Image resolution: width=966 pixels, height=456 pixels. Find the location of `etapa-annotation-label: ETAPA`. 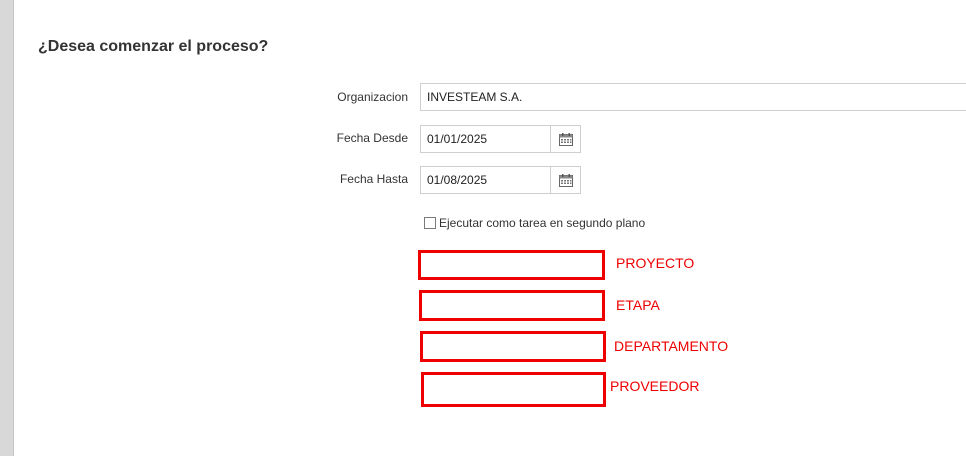

etapa-annotation-label: ETAPA is located at coordinates (638, 305).